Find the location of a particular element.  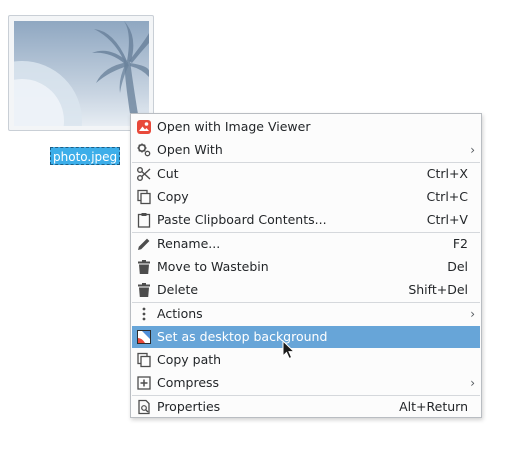

menu-item-delete: Delete Shift+Del is located at coordinates (306, 290).